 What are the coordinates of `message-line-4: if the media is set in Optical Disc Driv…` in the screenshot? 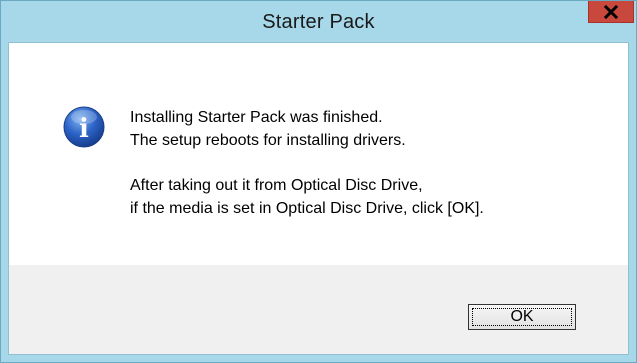 It's located at (307, 208).